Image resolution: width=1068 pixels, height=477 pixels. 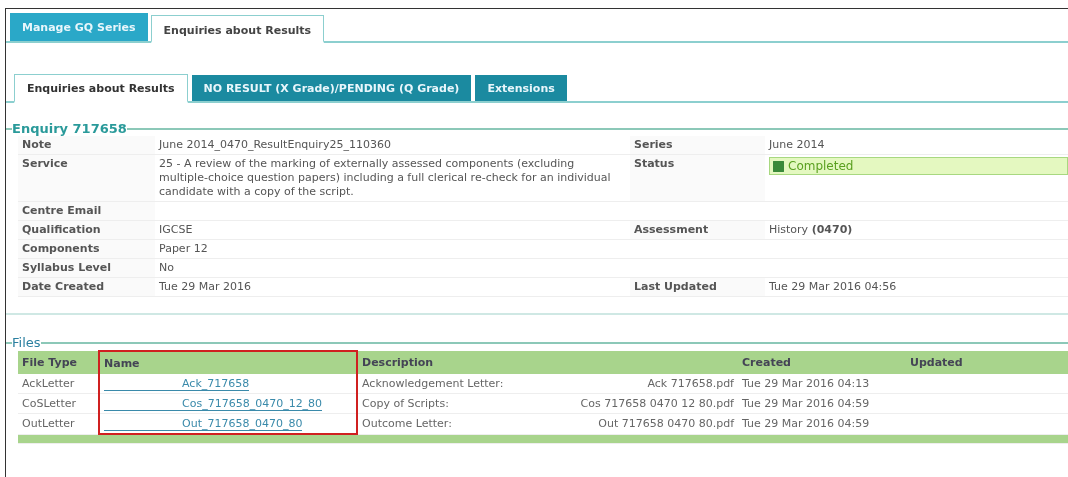 I want to click on field-label: Centre Email, so click(x=86, y=211).